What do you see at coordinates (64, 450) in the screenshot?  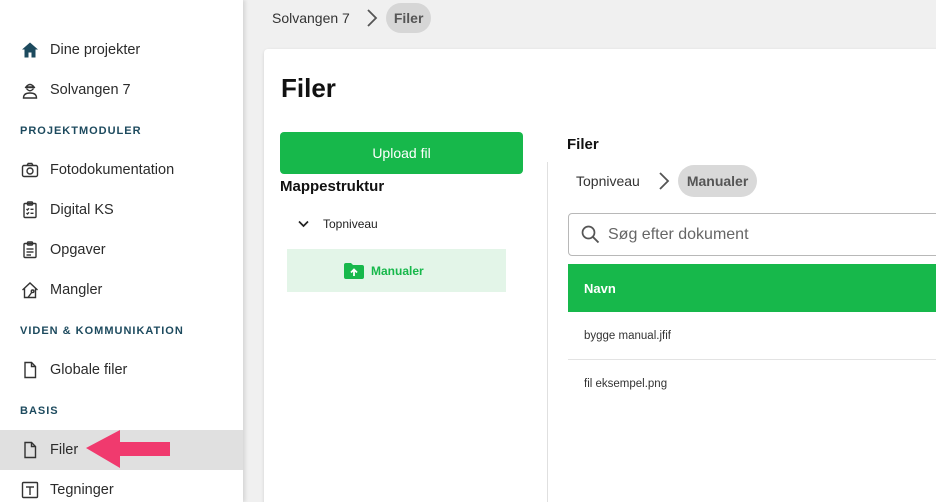 I see `sidebar-item-label: Filer` at bounding box center [64, 450].